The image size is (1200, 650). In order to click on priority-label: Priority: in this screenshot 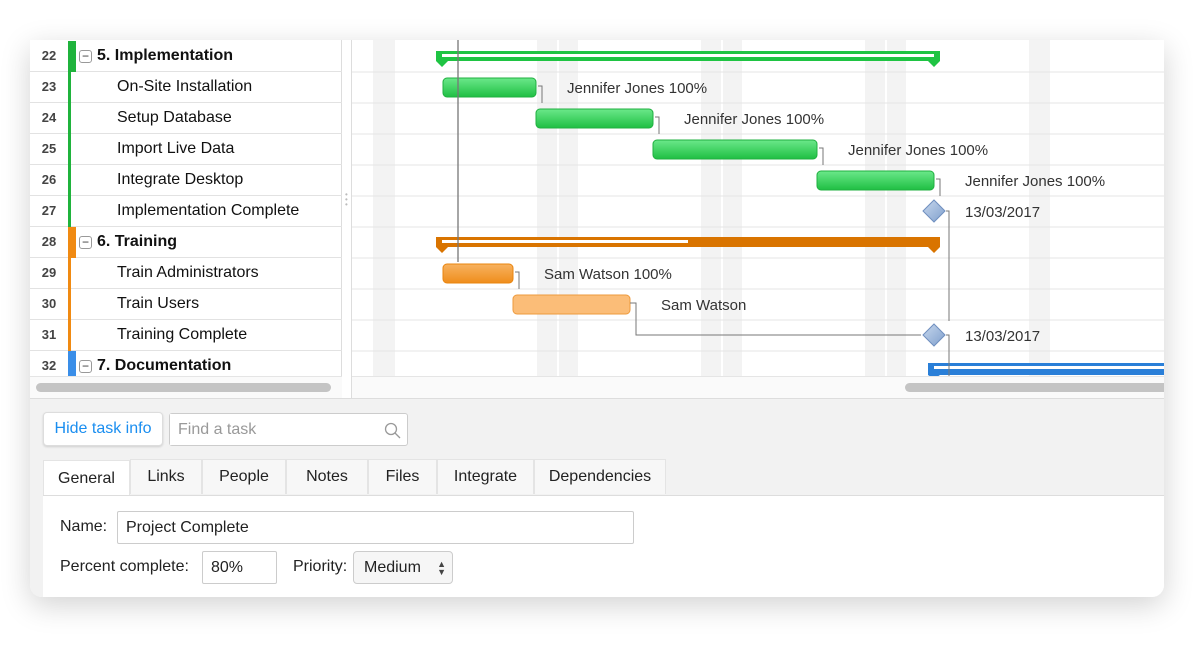, I will do `click(320, 566)`.